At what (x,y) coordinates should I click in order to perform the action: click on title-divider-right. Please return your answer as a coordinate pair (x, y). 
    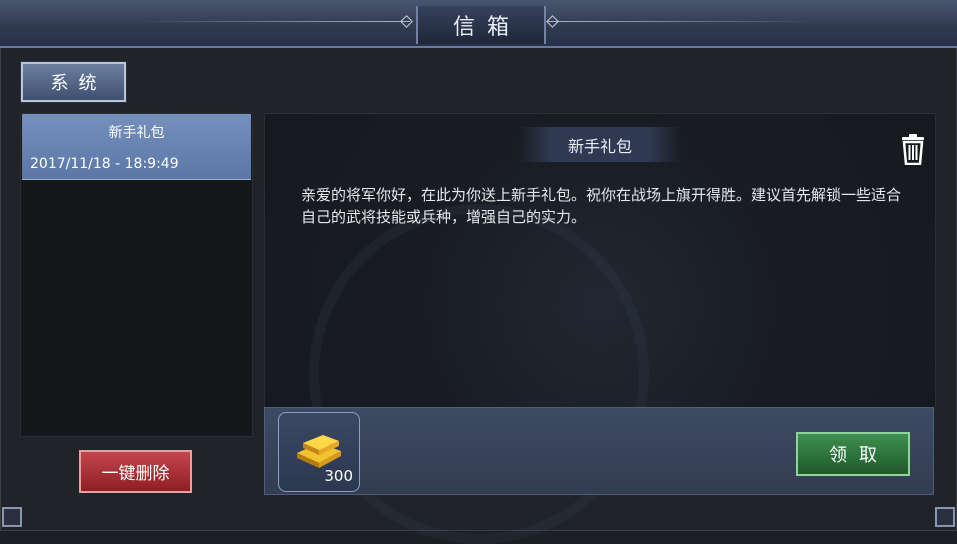
    Looking at the image, I should click on (682, 21).